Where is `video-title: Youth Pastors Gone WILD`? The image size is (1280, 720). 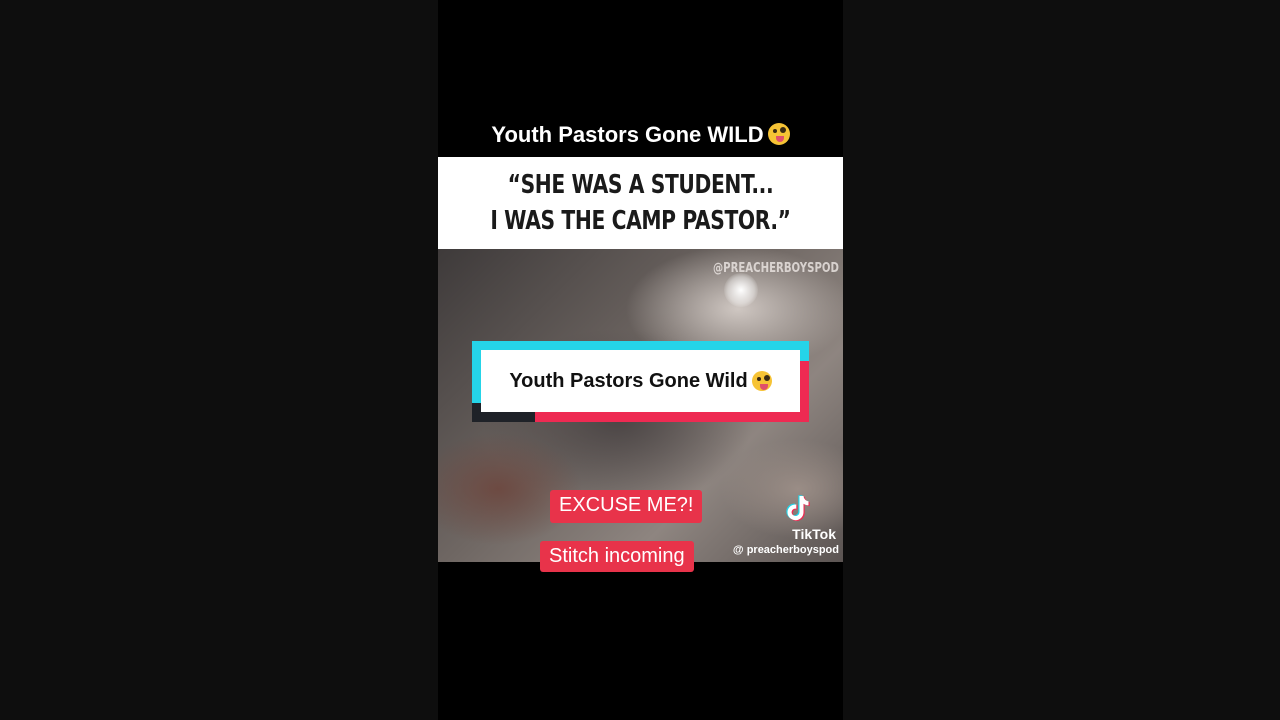 video-title: Youth Pastors Gone WILD is located at coordinates (640, 135).